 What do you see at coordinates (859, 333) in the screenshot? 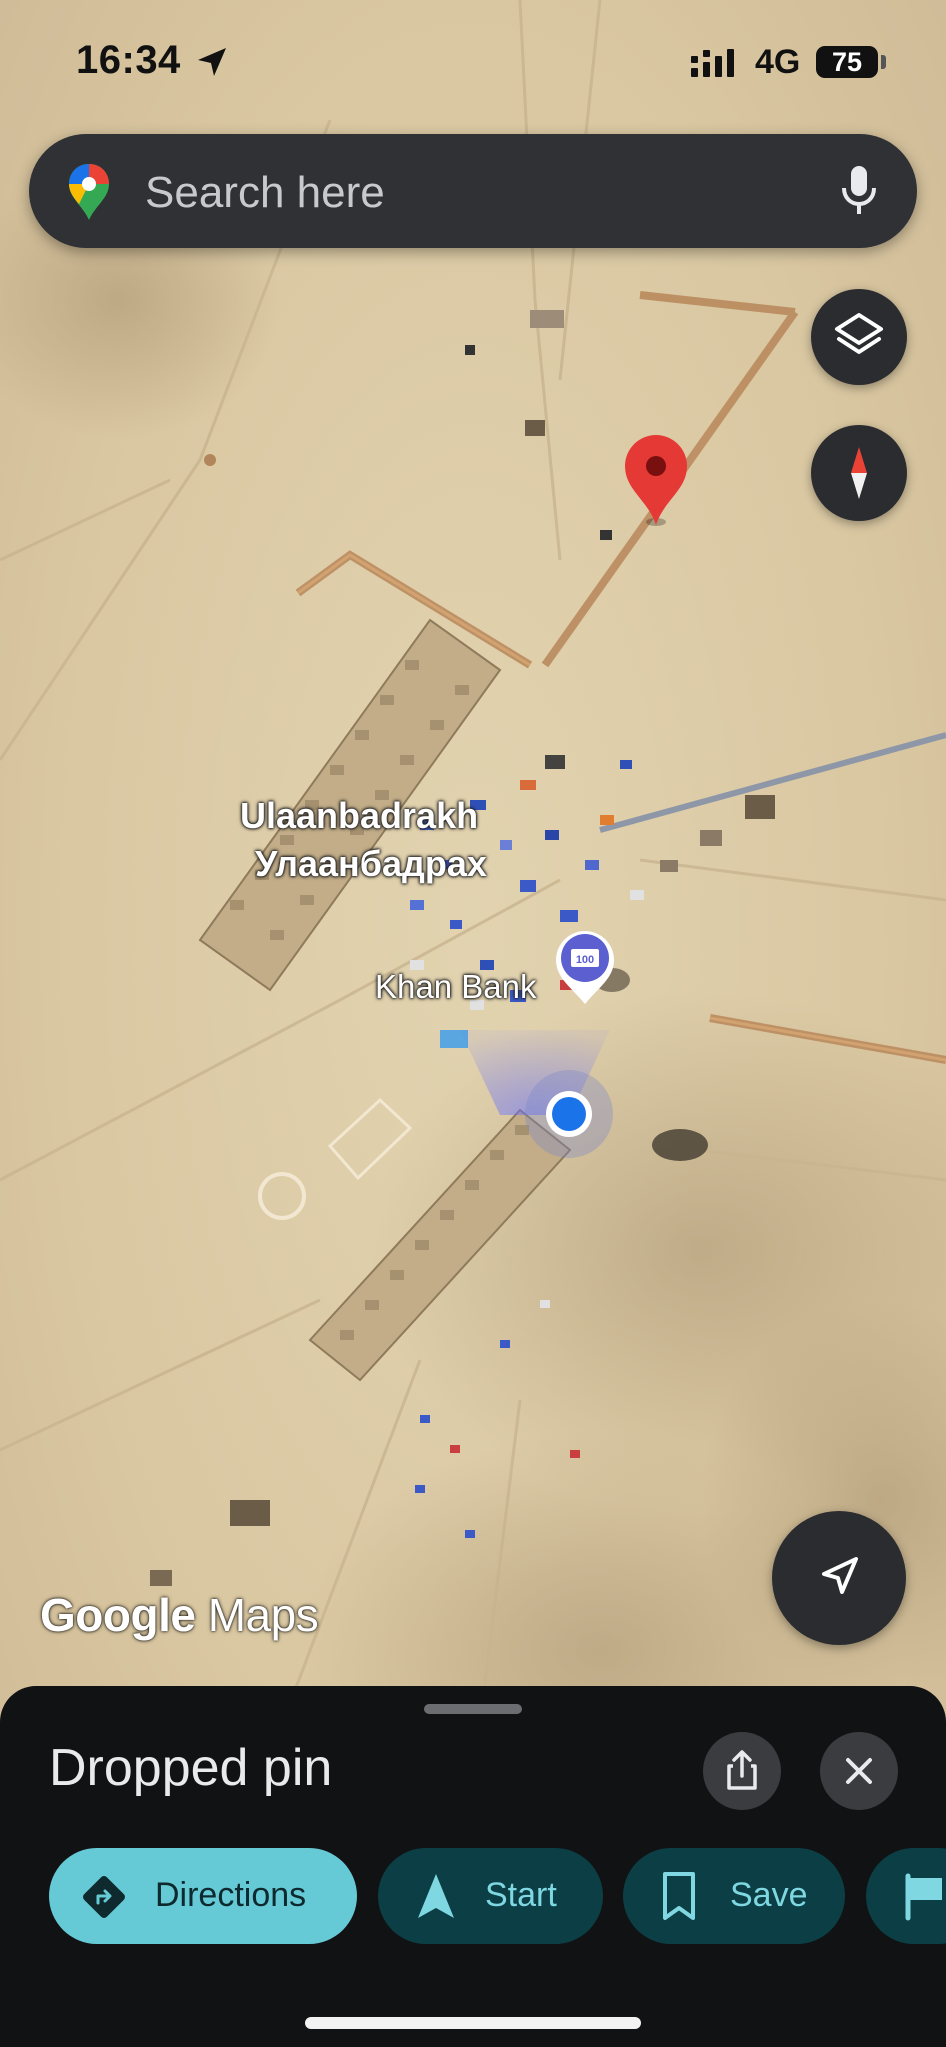
I see `layers-icon` at bounding box center [859, 333].